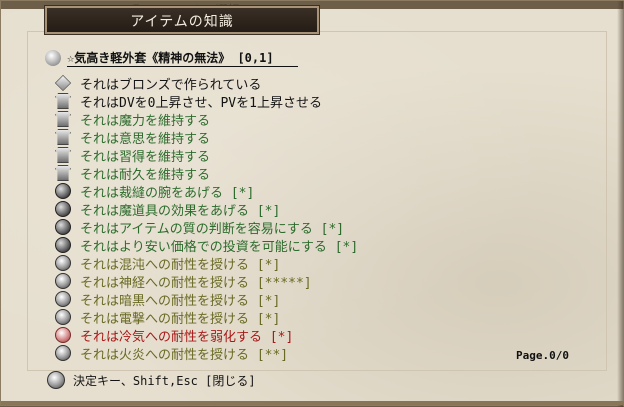 Image resolution: width=624 pixels, height=407 pixels. I want to click on list-item-text: それは火炎への耐性を授ける [**], so click(184, 355).